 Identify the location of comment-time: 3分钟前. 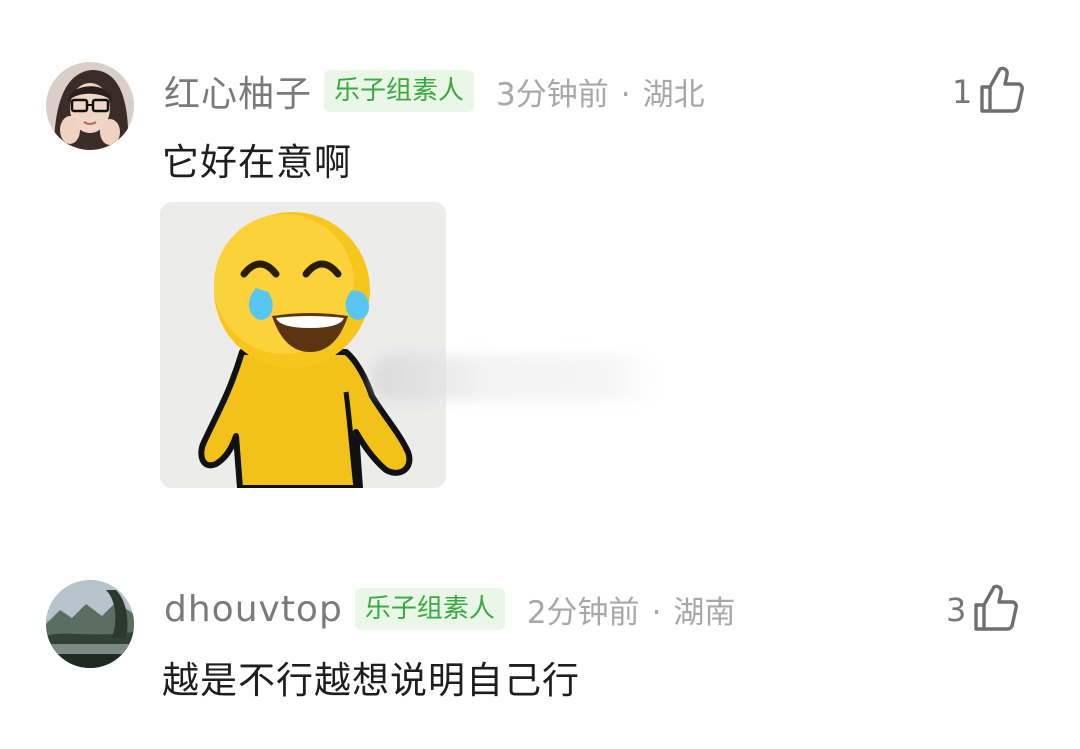
(552, 94).